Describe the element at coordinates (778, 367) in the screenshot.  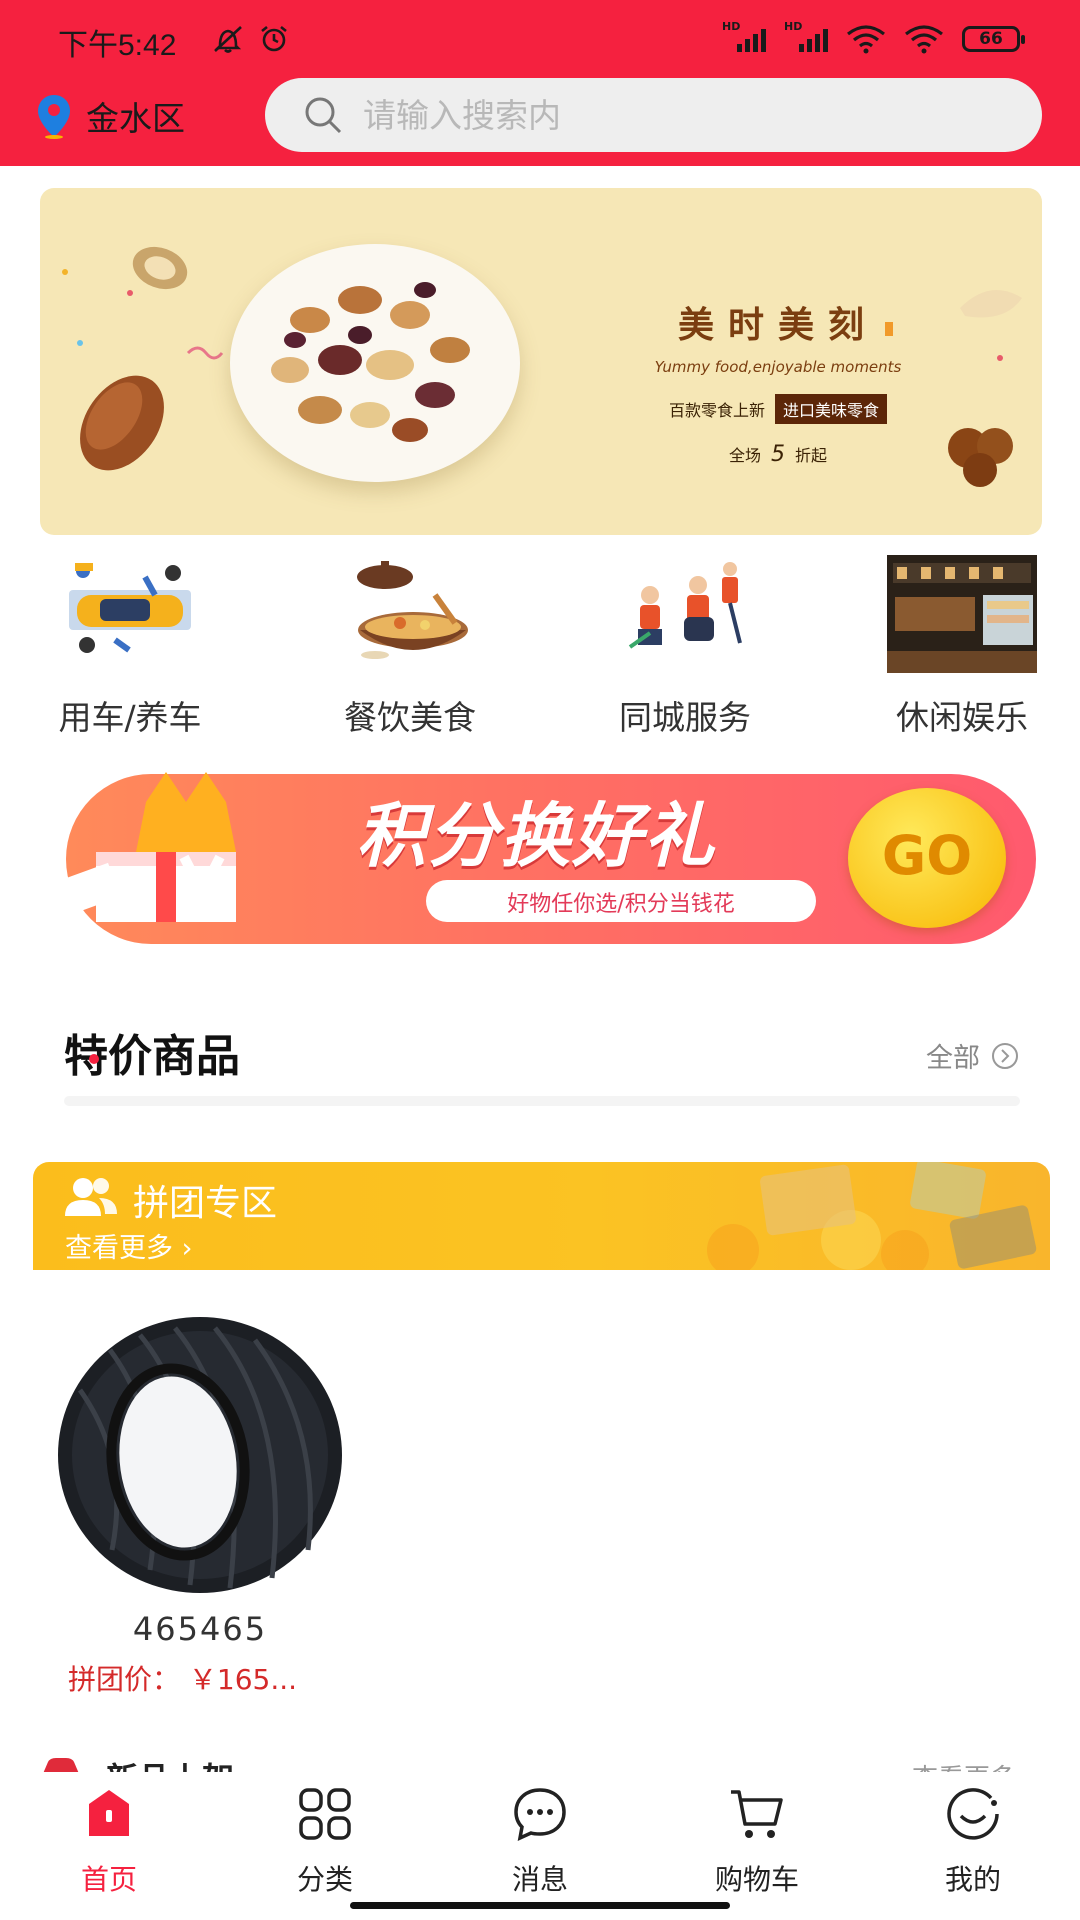
I see `banner-subtitle: Yummy food,enjoyable moments` at that location.